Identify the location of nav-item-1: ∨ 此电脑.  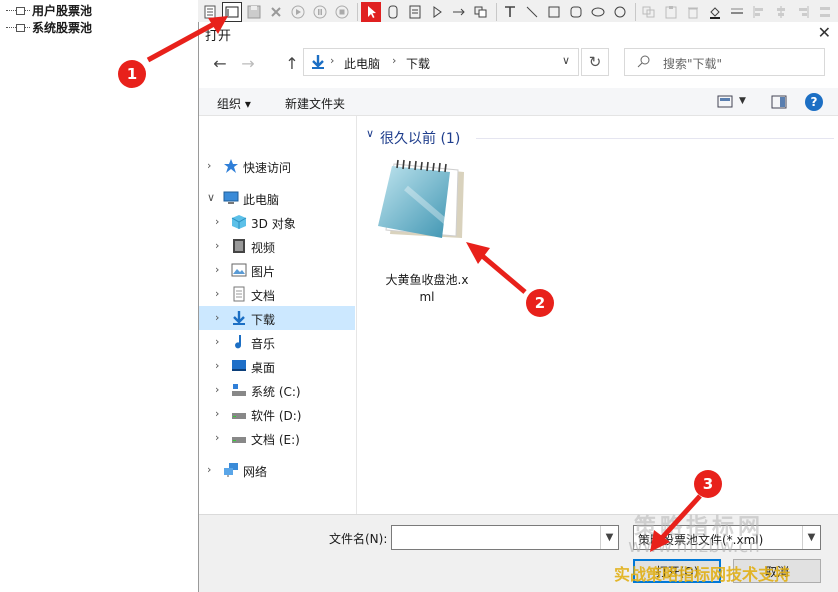
(277, 198).